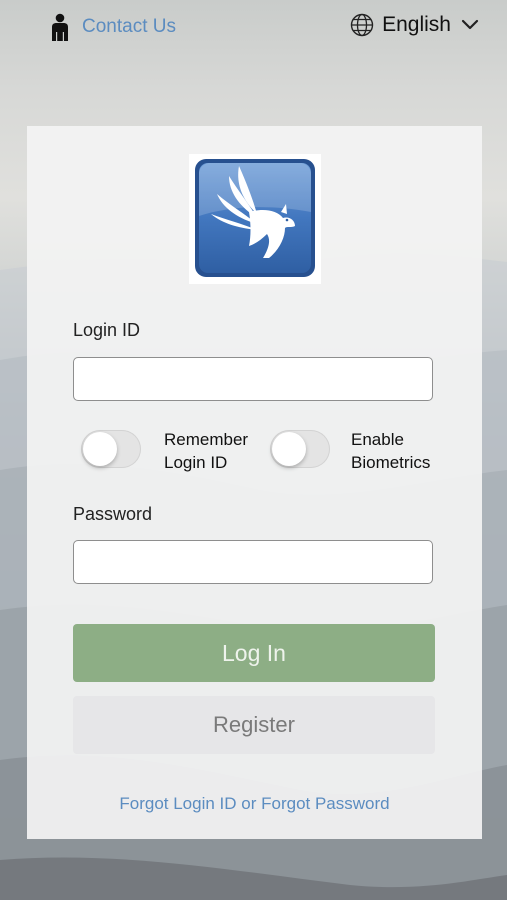  Describe the element at coordinates (253, 28) in the screenshot. I see `top-bar: Contact Us English` at that location.